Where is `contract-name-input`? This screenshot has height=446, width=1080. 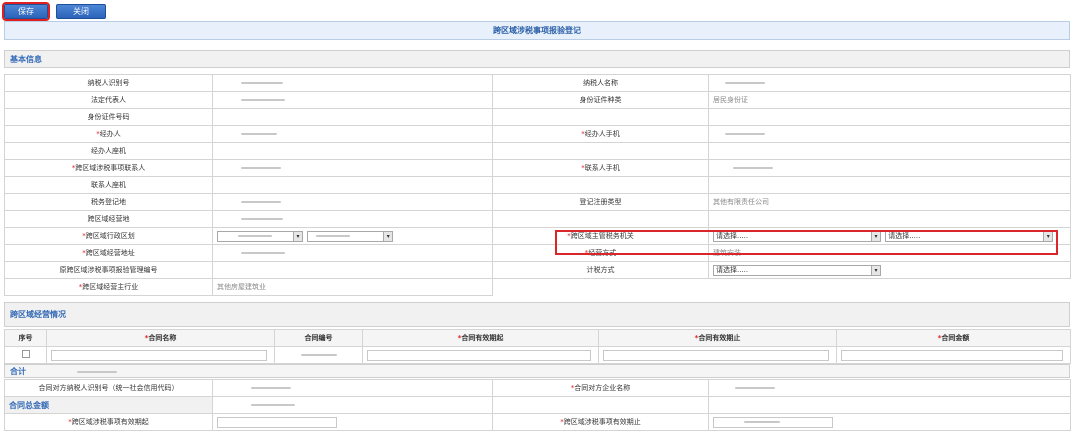 contract-name-input is located at coordinates (159, 355).